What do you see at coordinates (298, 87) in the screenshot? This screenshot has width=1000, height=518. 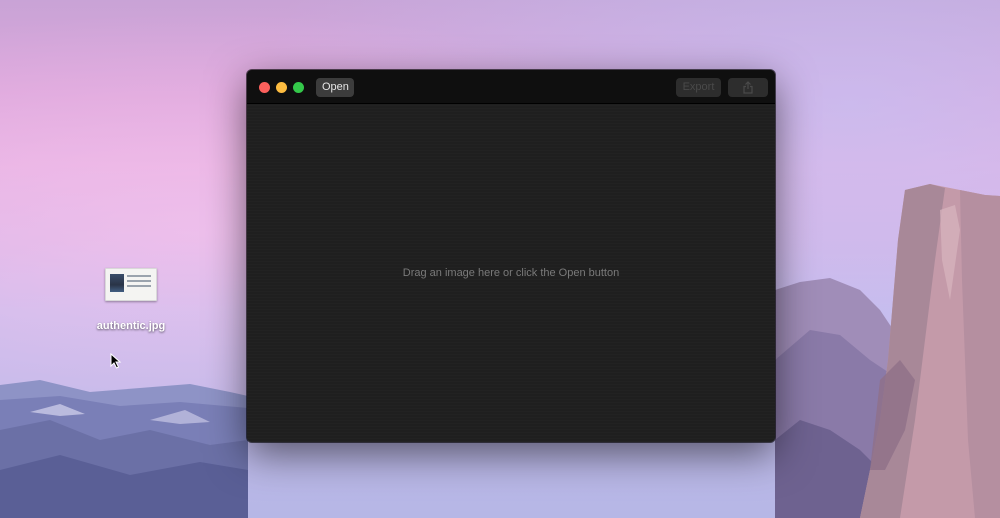 I see `maximize-window-button` at bounding box center [298, 87].